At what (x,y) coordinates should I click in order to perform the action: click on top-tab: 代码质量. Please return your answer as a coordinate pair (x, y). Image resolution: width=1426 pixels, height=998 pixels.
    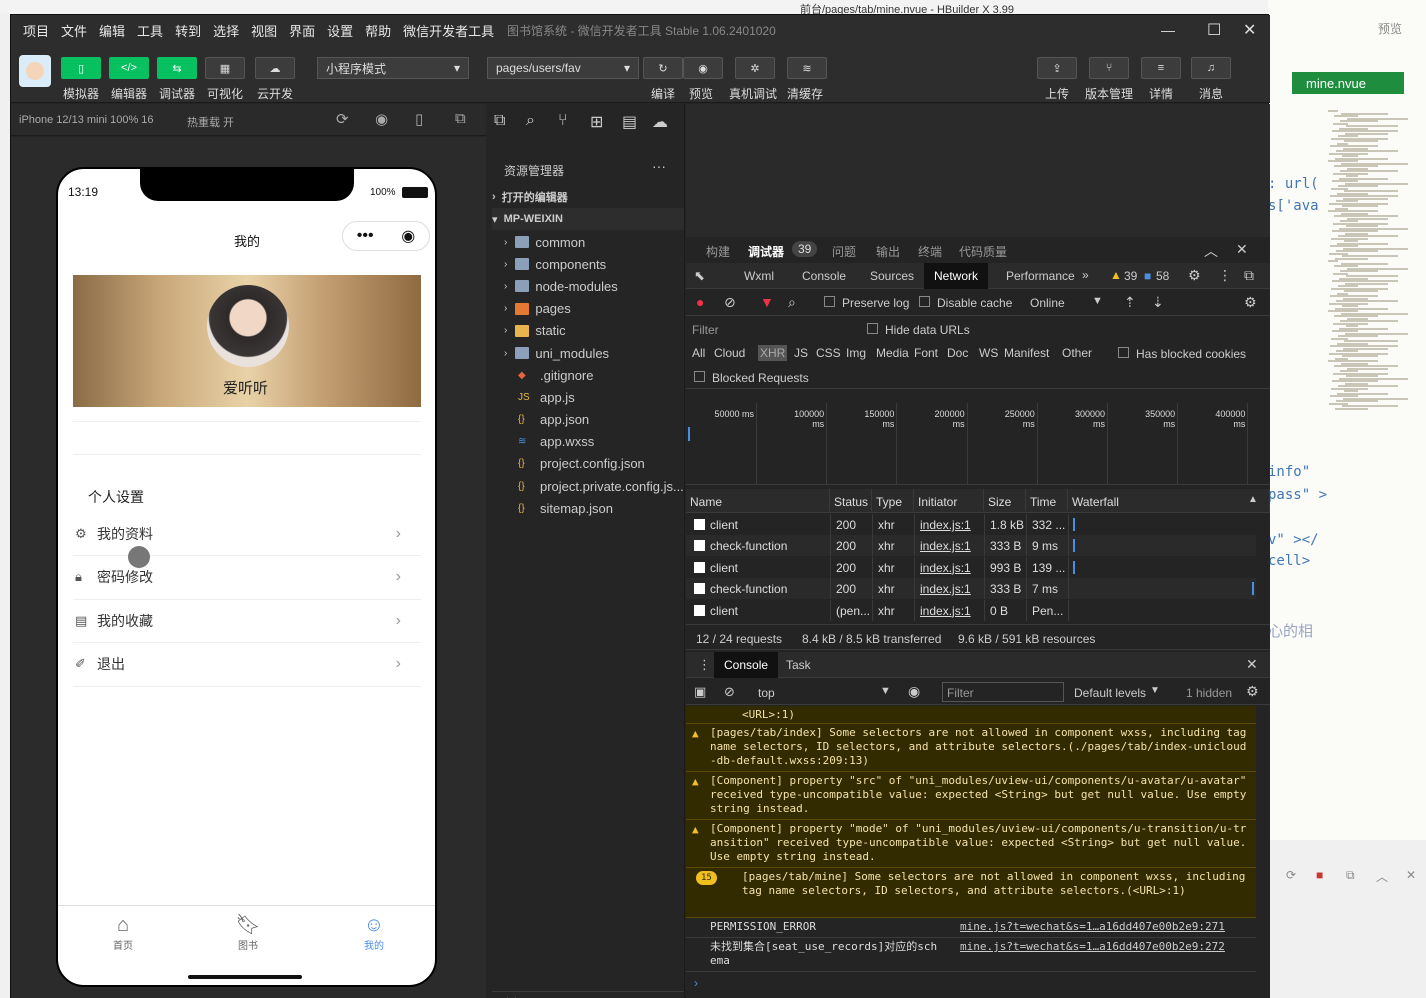
    Looking at the image, I should click on (983, 251).